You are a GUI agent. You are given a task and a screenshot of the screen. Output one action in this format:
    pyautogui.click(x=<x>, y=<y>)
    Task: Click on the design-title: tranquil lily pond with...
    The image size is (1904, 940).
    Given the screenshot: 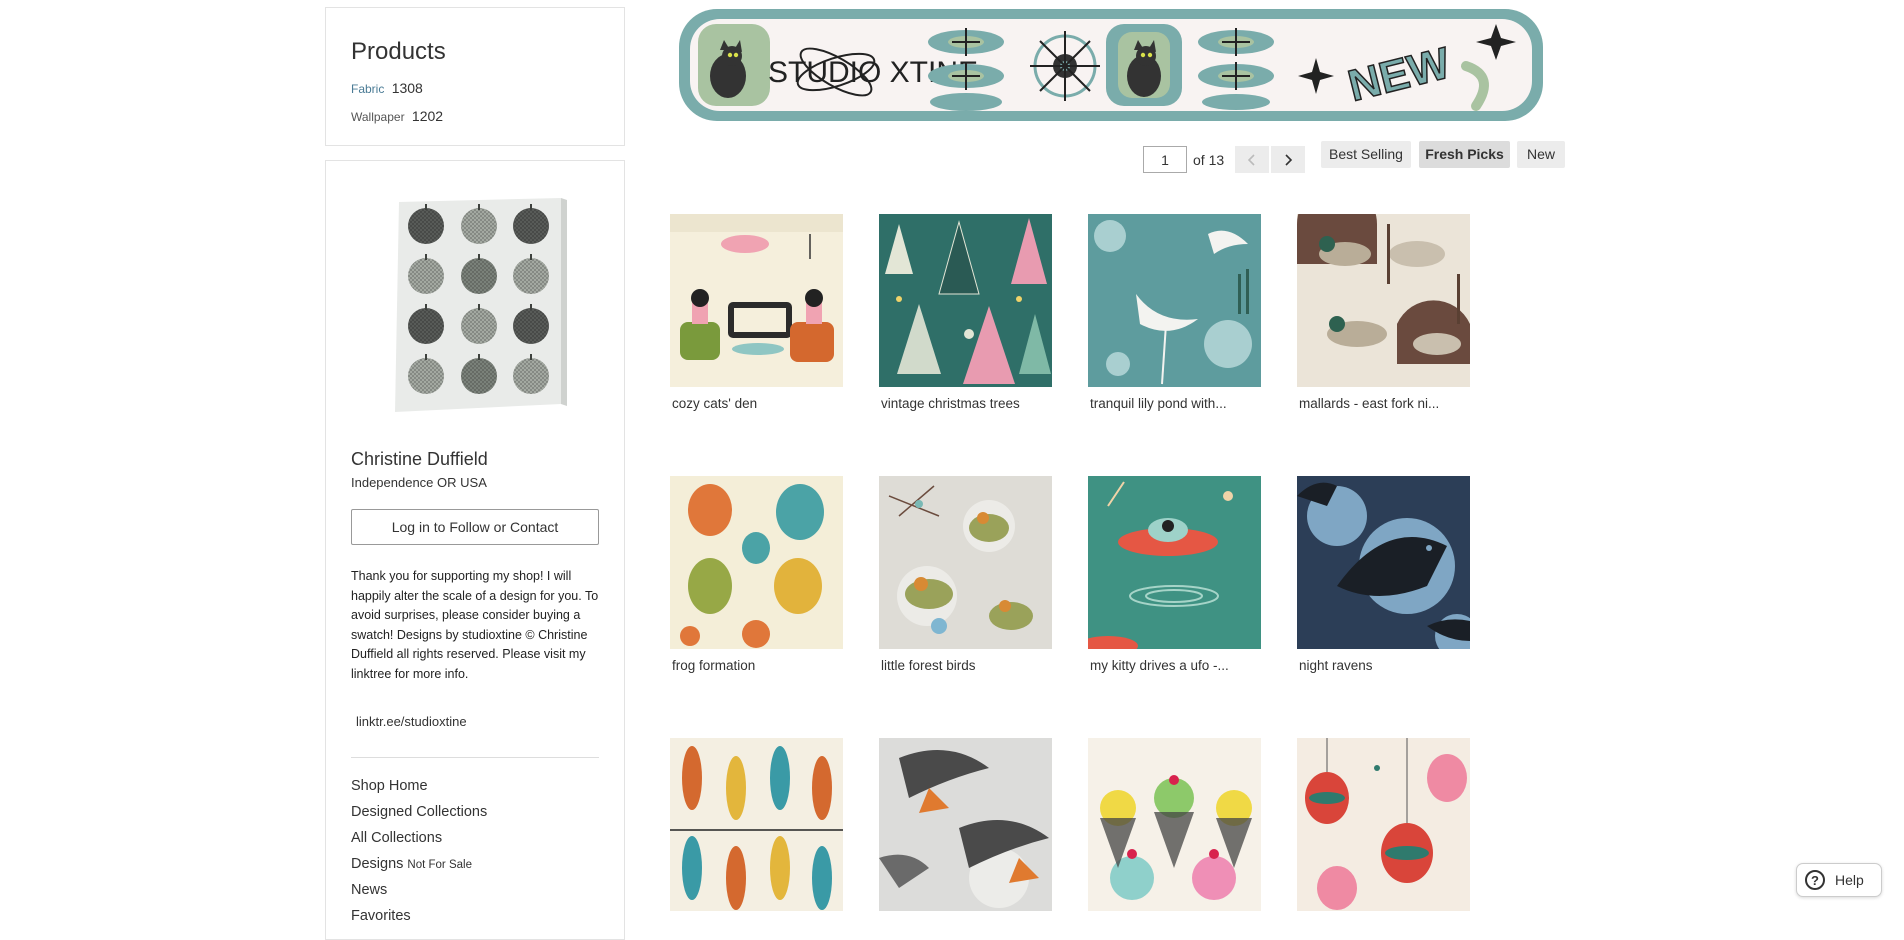 What is the action you would take?
    pyautogui.click(x=1175, y=403)
    